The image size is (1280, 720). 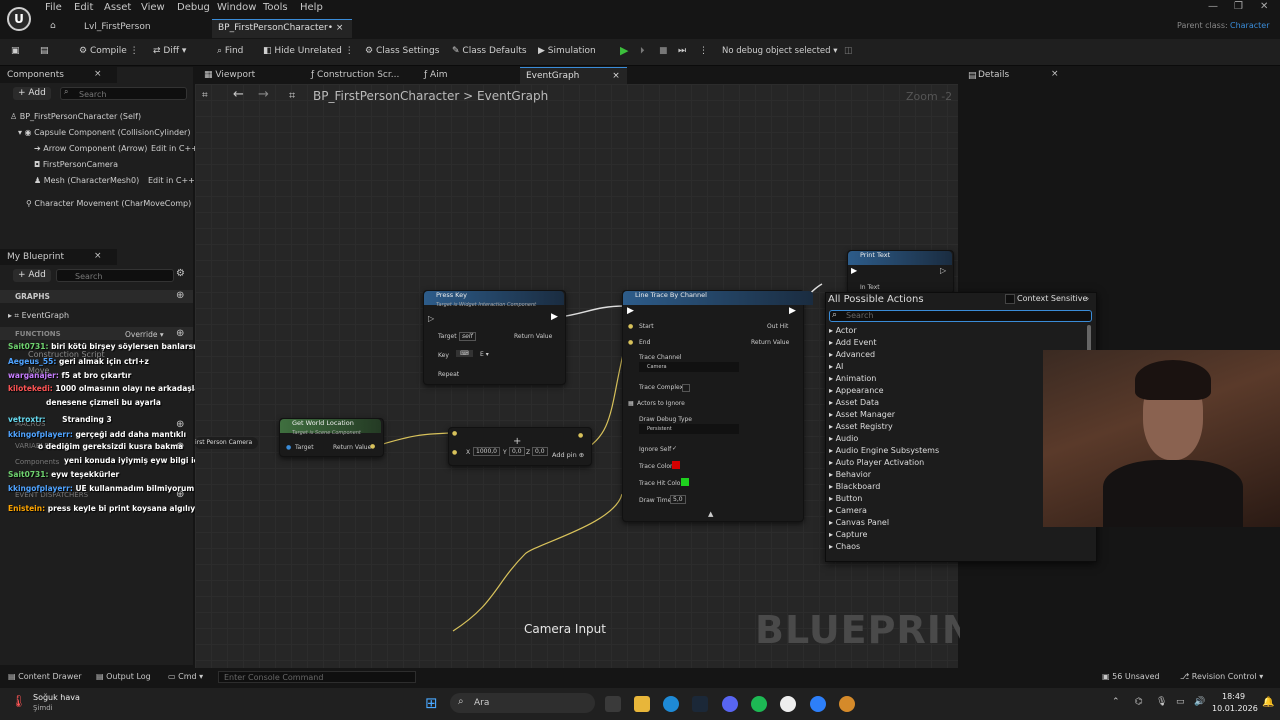 I want to click on close-my-blueprint-icon: ×, so click(x=98, y=256).